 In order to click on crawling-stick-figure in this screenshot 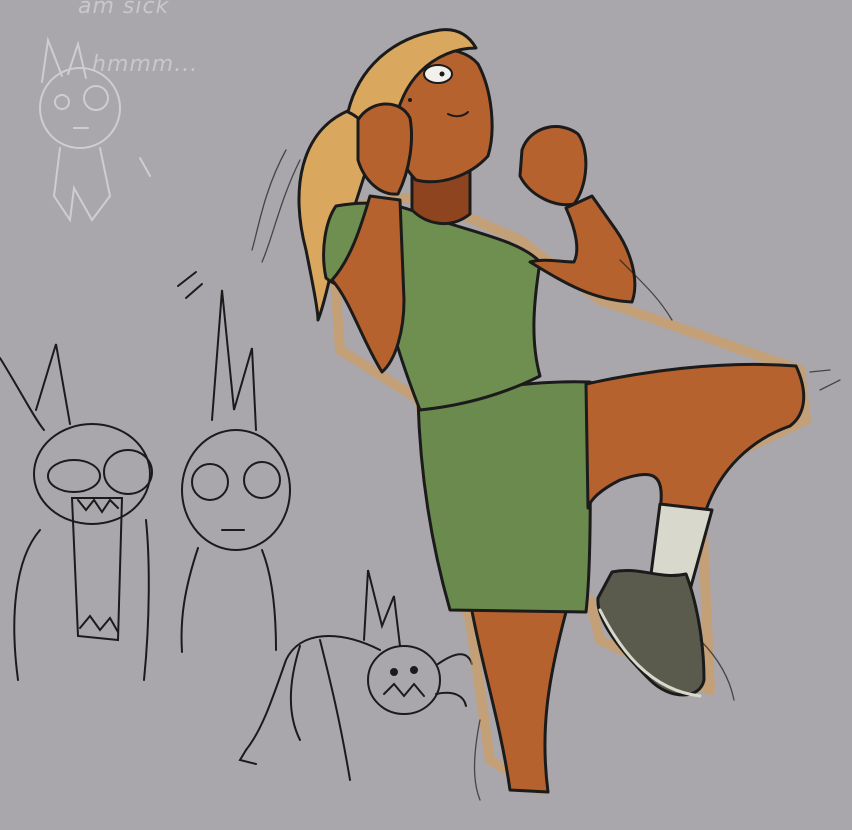, I will do `click(355, 675)`.